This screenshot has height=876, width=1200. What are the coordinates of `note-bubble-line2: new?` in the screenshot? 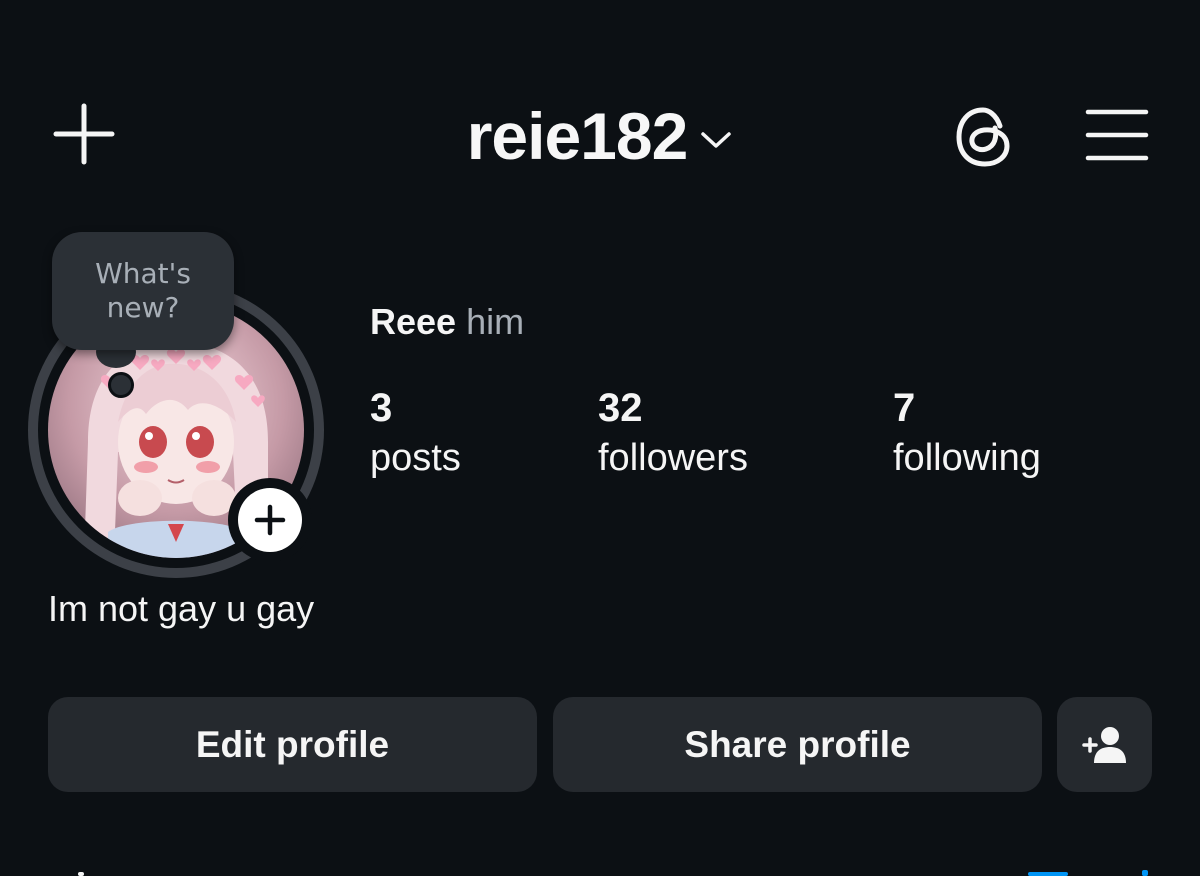 It's located at (143, 307).